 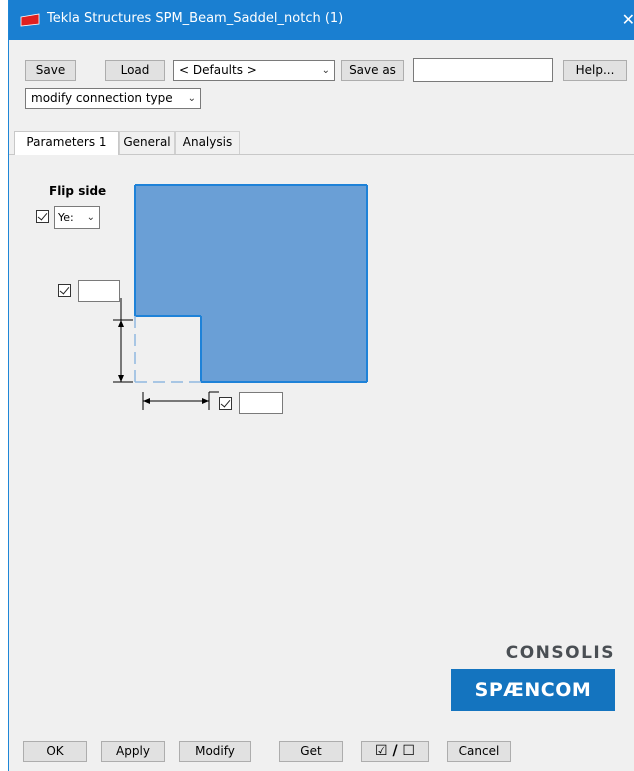 I want to click on connection-type-value: modify connection type, so click(x=102, y=98).